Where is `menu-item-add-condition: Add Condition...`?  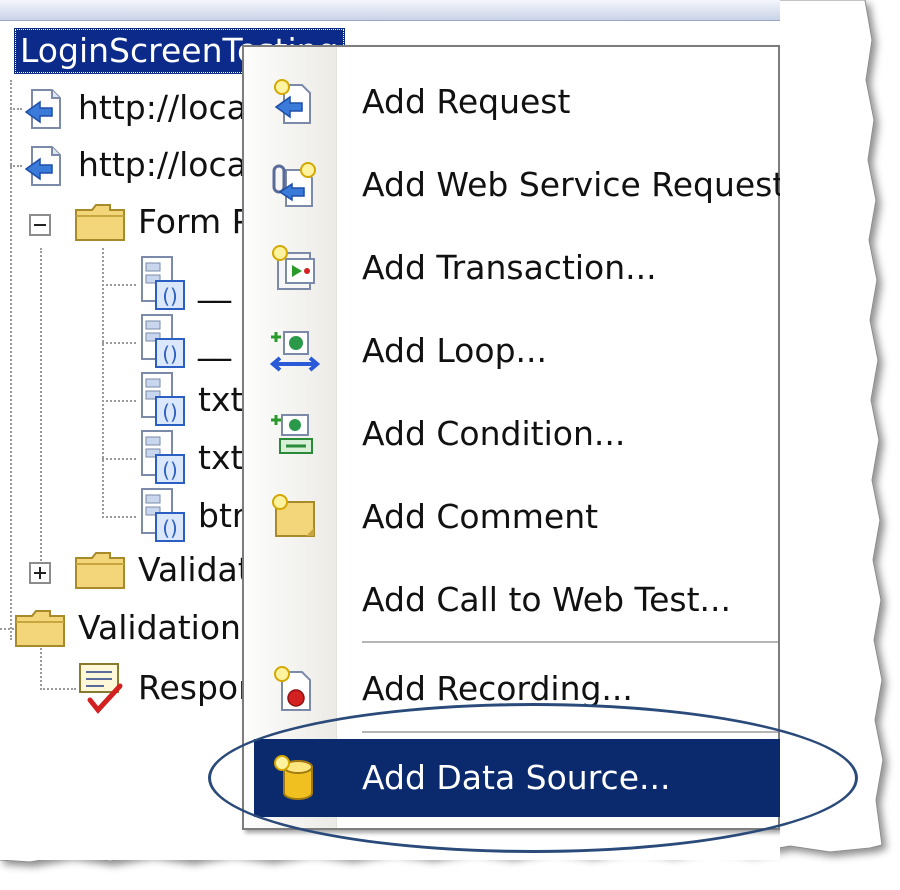
menu-item-add-condition: Add Condition... is located at coordinates (512, 434).